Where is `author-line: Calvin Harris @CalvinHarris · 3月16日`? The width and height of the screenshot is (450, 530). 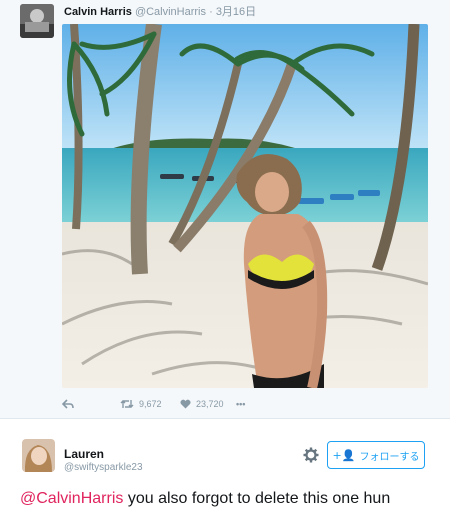
author-line: Calvin Harris @CalvinHarris · 3月16日 is located at coordinates (160, 11).